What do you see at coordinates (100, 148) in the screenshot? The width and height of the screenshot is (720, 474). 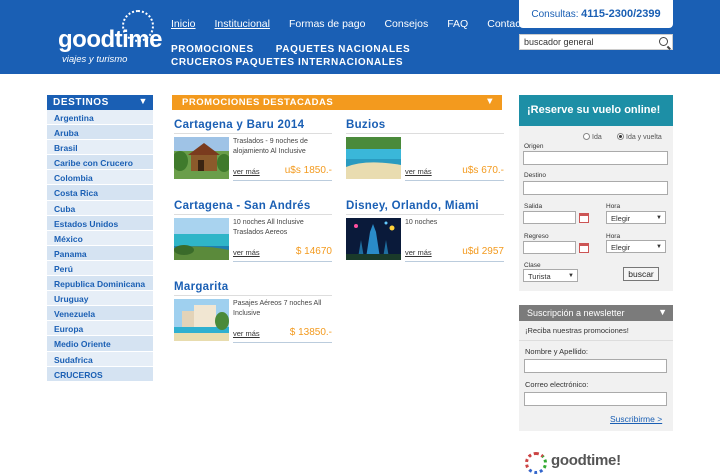 I see `destino-item: Brasil` at bounding box center [100, 148].